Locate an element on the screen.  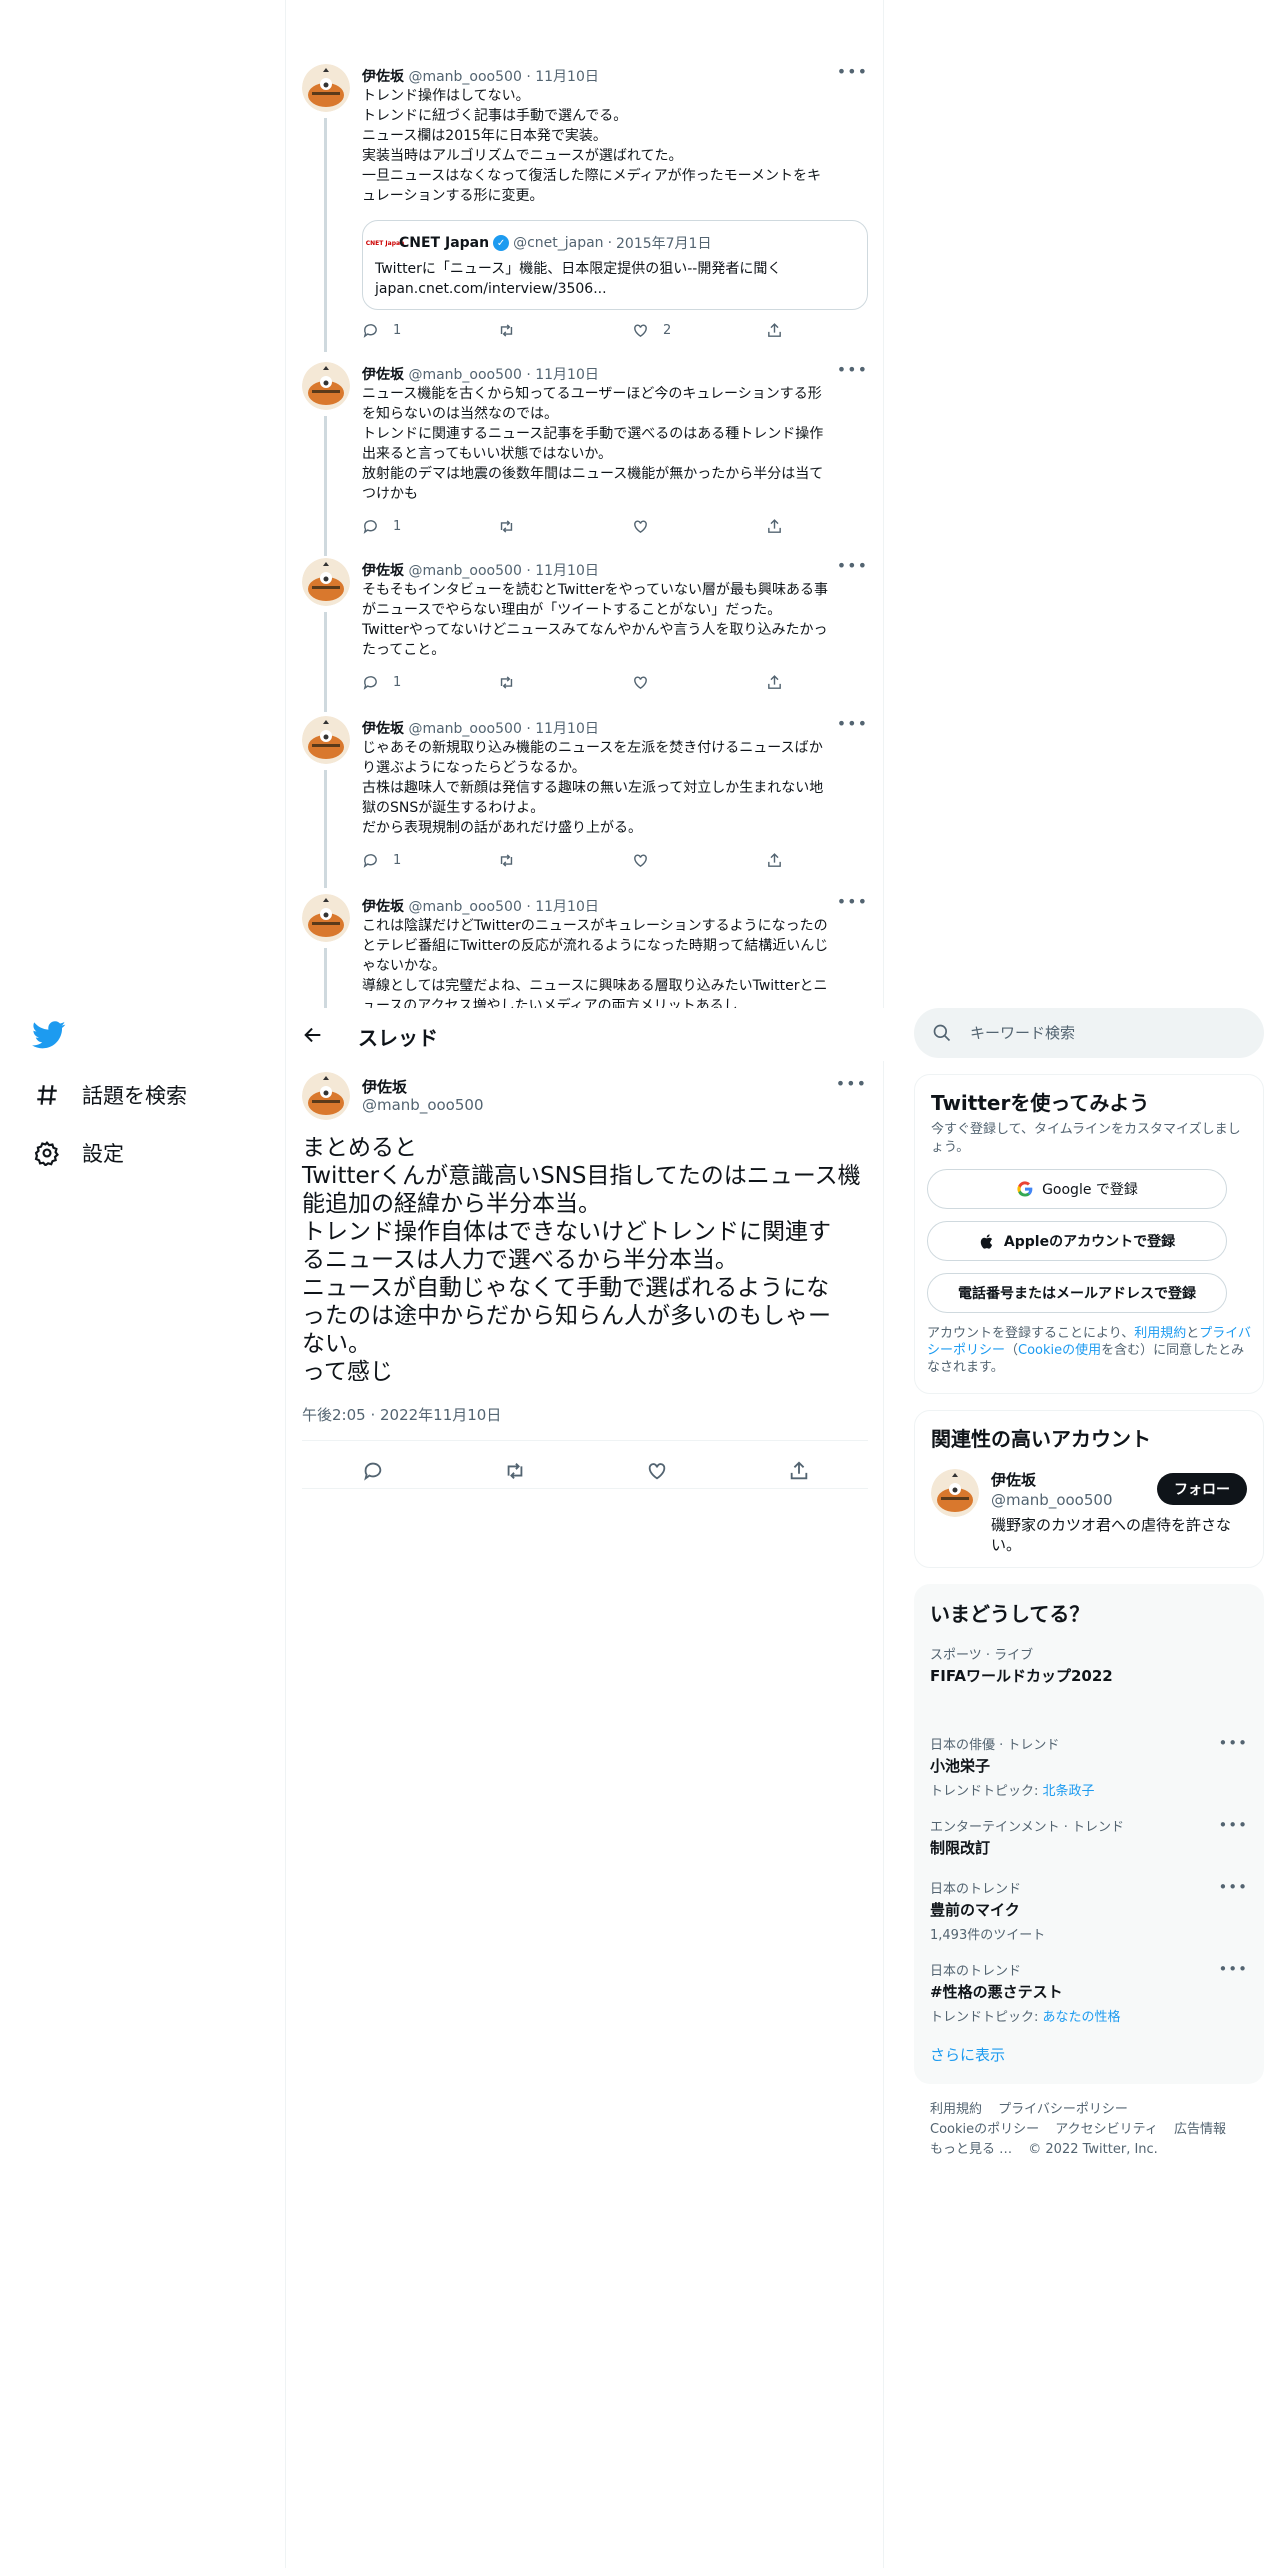
hashtag-icon is located at coordinates (47, 1095).